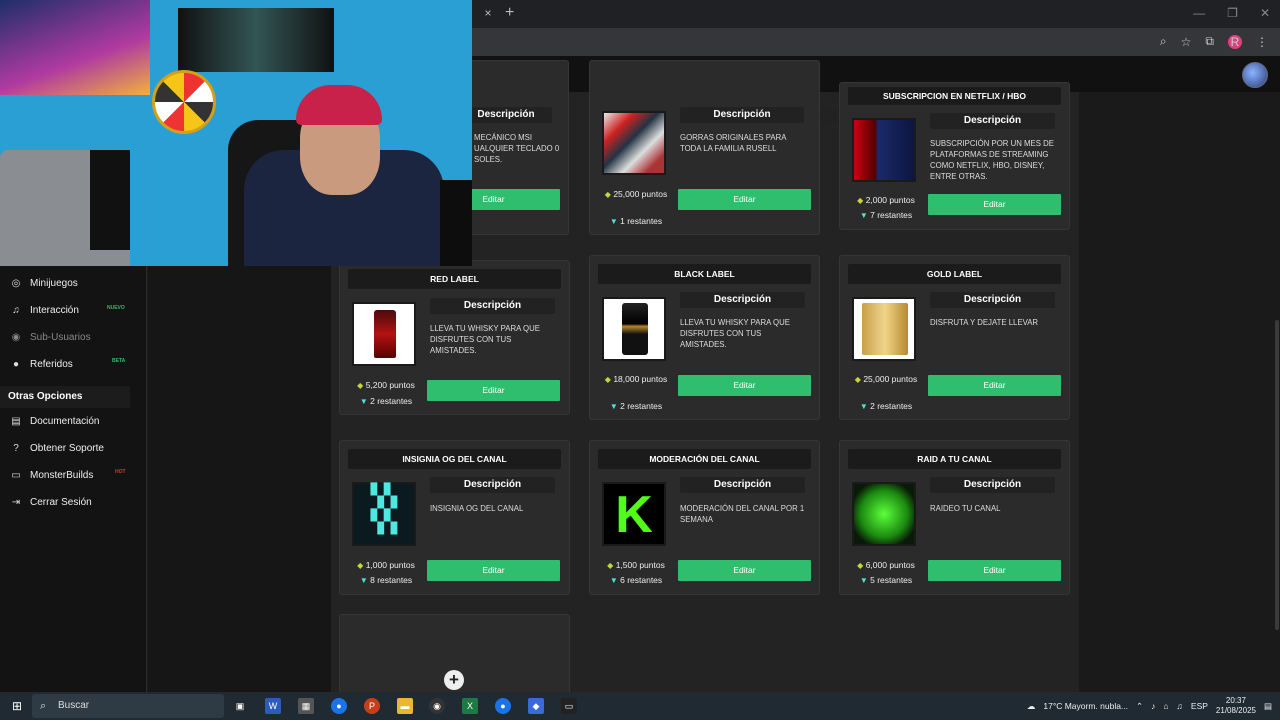  What do you see at coordinates (1165, 706) in the screenshot?
I see `network-icon: ⌂` at bounding box center [1165, 706].